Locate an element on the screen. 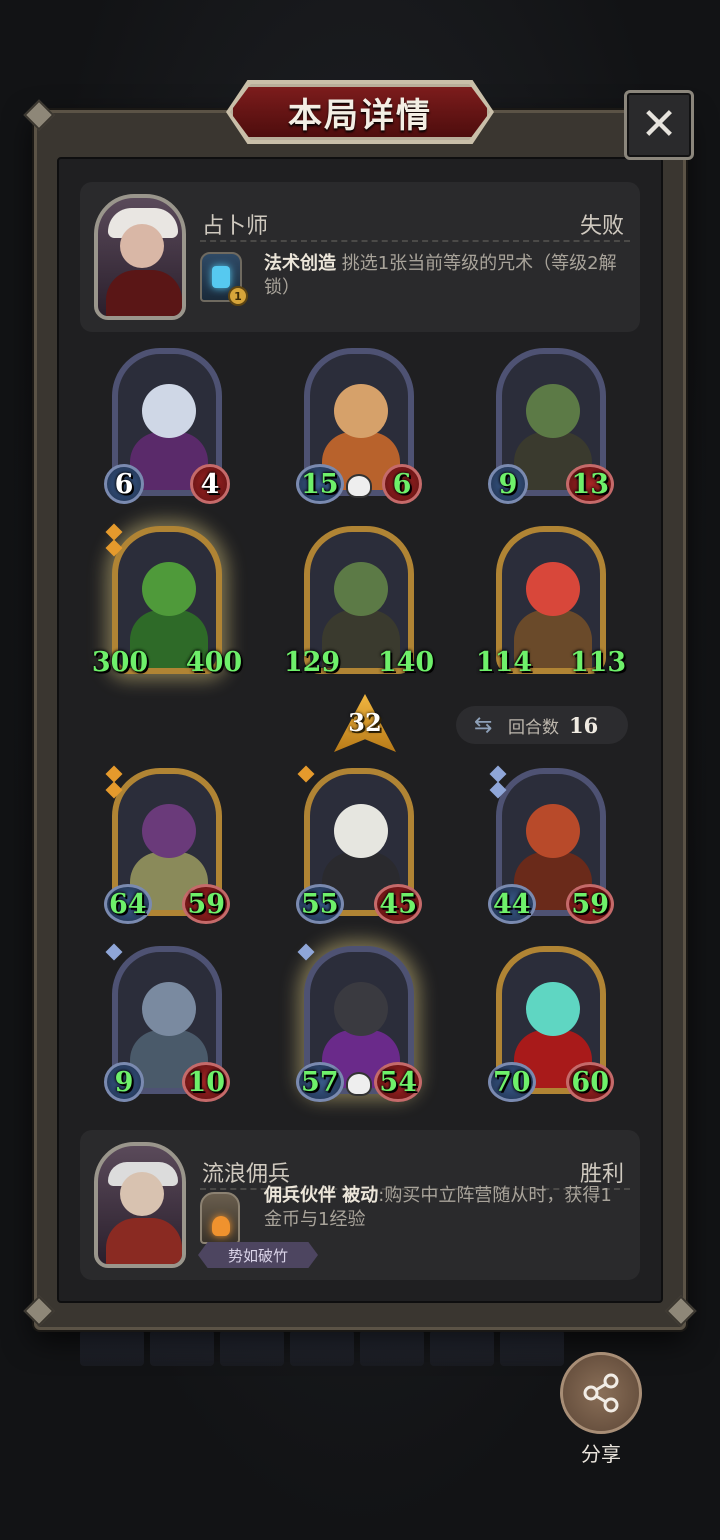 This screenshot has height=1540, width=720. turn-counter: ⇆ 回合数 16 is located at coordinates (542, 725).